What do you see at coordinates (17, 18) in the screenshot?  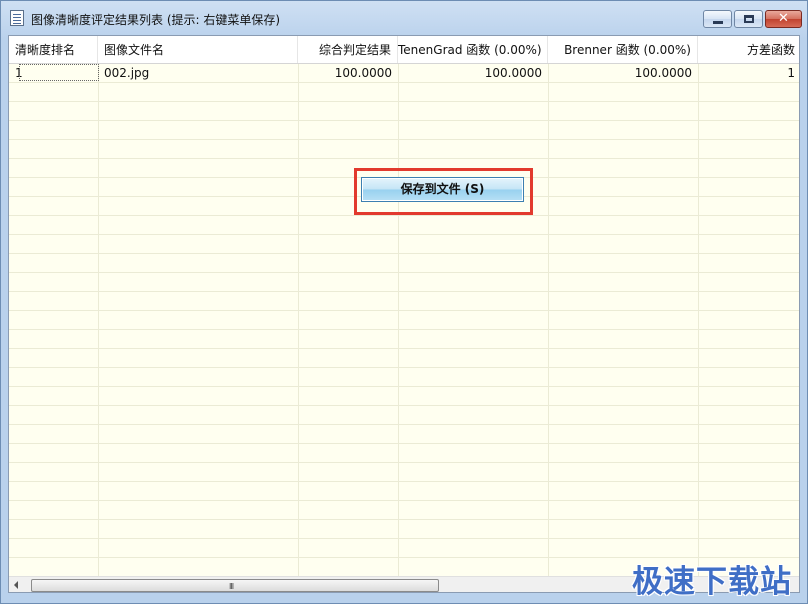 I see `list-window-icon` at bounding box center [17, 18].